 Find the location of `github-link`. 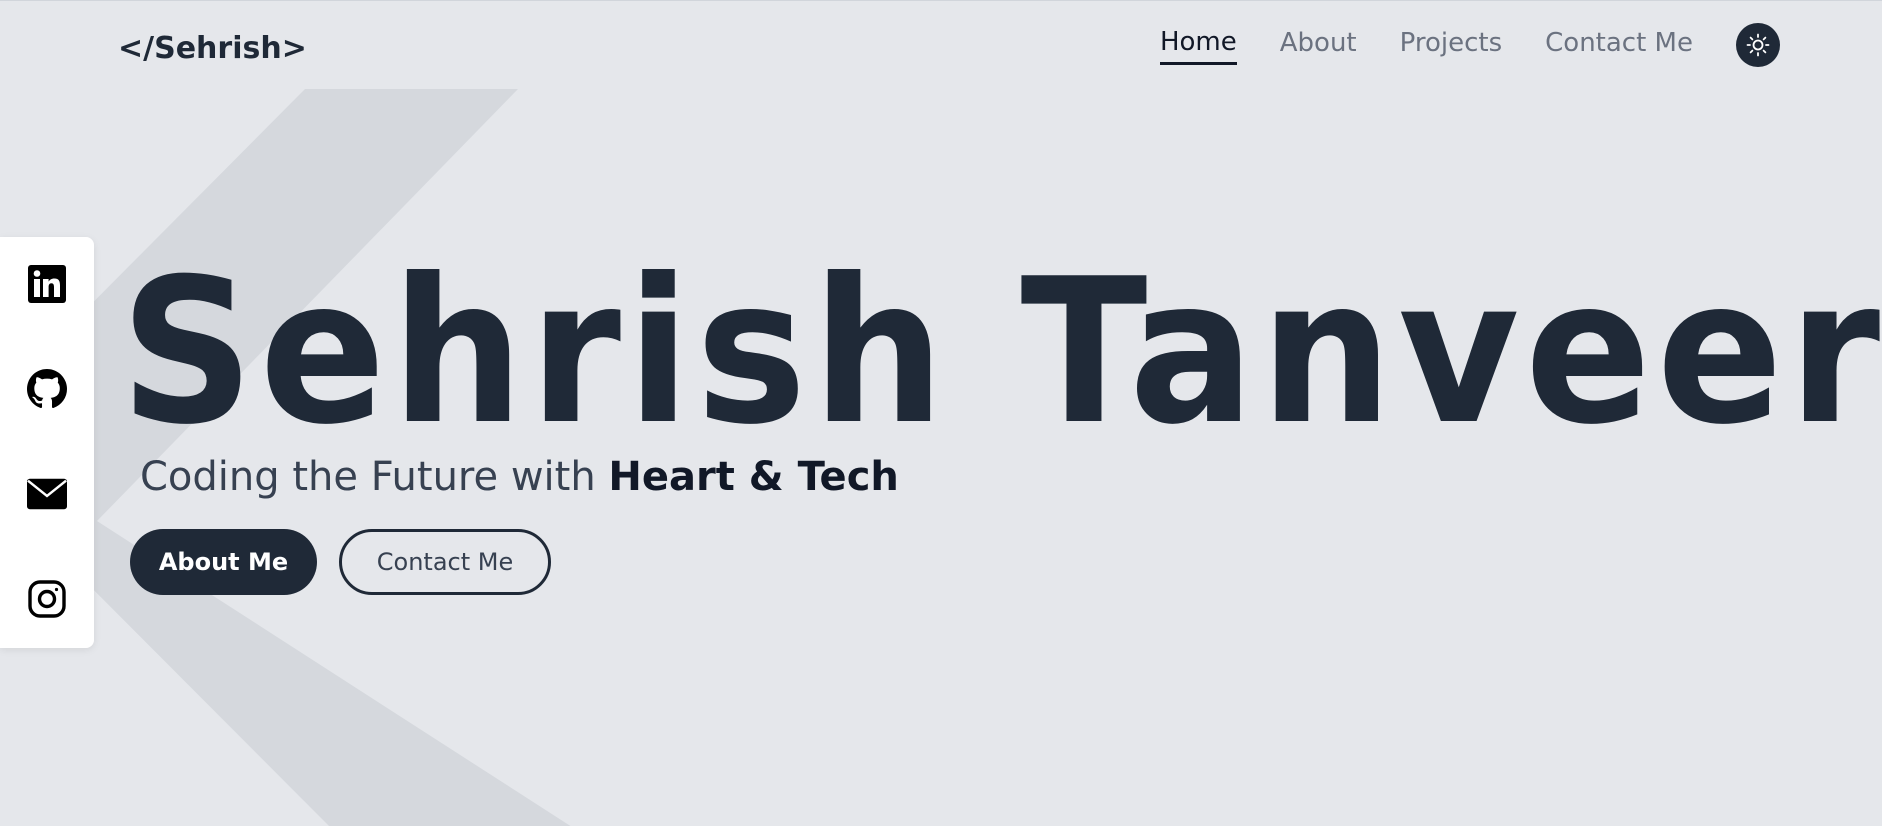

github-link is located at coordinates (47, 389).